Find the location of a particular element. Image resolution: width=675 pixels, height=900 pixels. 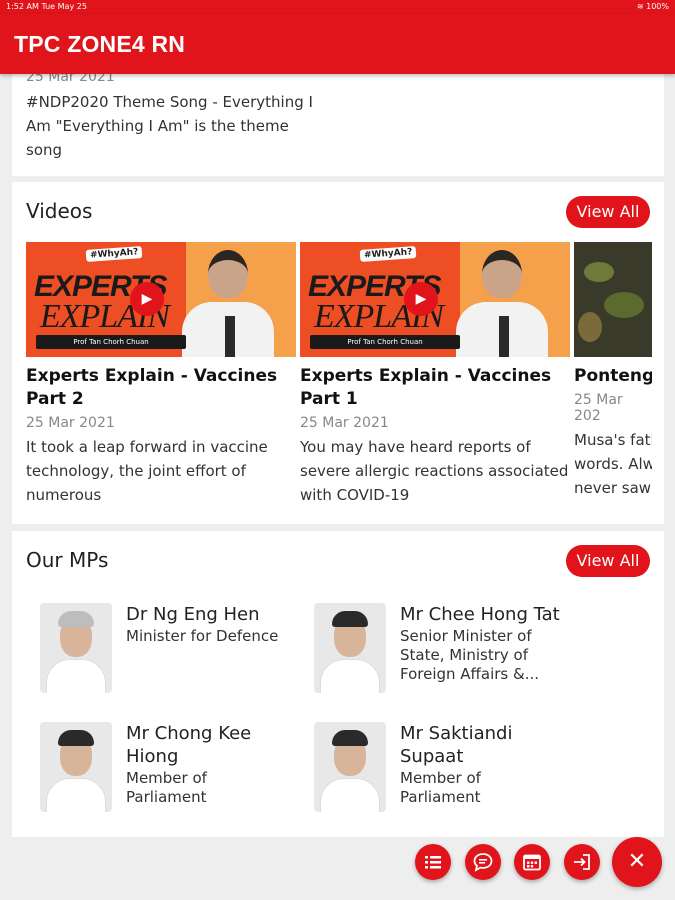

videos-title: Videos is located at coordinates (59, 211).